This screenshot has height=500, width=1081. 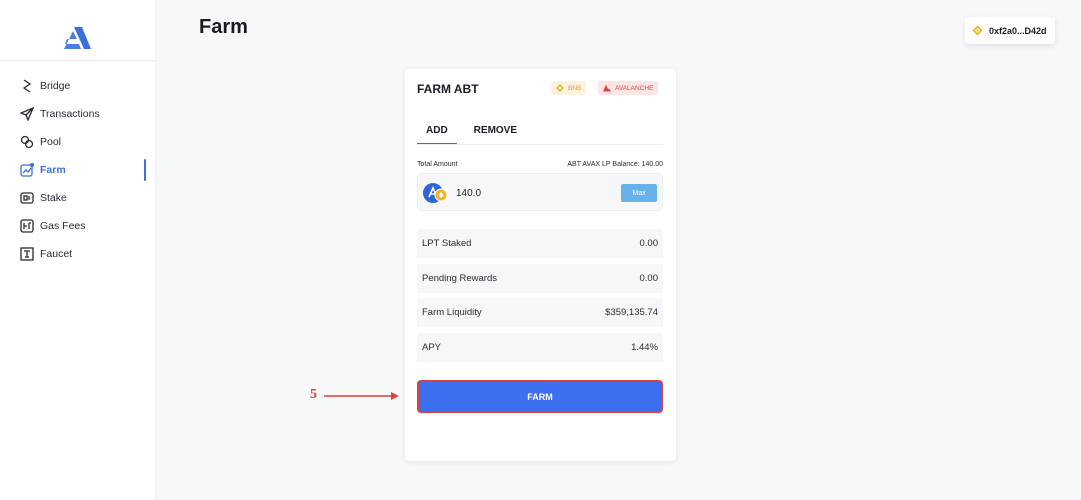 I want to click on chip-avalanche: AVALANCHE, so click(x=628, y=88).